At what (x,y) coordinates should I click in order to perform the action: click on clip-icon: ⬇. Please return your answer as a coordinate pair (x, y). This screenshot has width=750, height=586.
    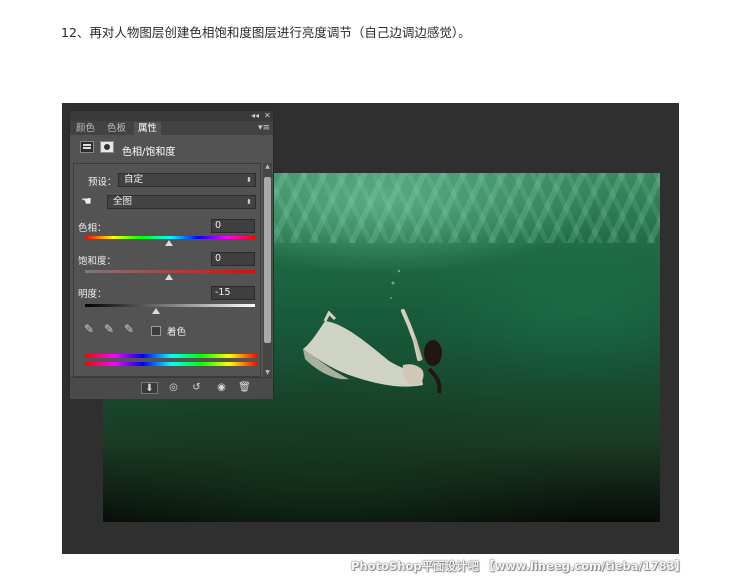
    Looking at the image, I should click on (149, 388).